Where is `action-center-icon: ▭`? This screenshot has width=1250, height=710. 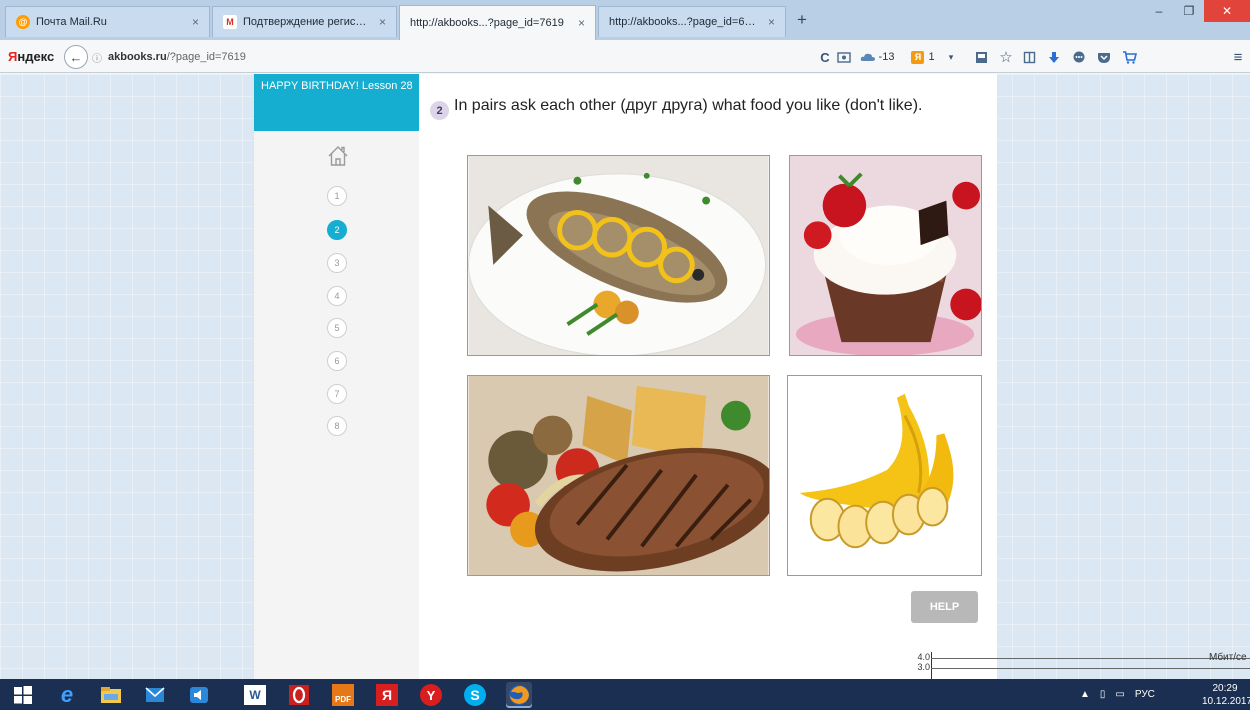
action-center-icon: ▭ is located at coordinates (1119, 694).